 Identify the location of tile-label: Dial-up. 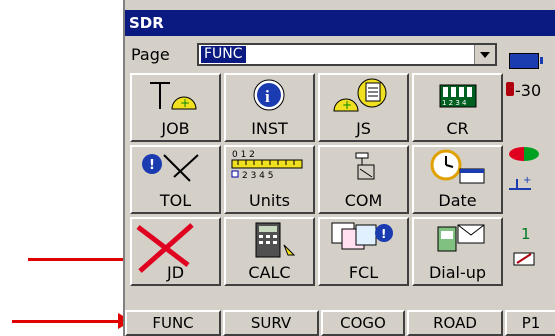
(457, 272).